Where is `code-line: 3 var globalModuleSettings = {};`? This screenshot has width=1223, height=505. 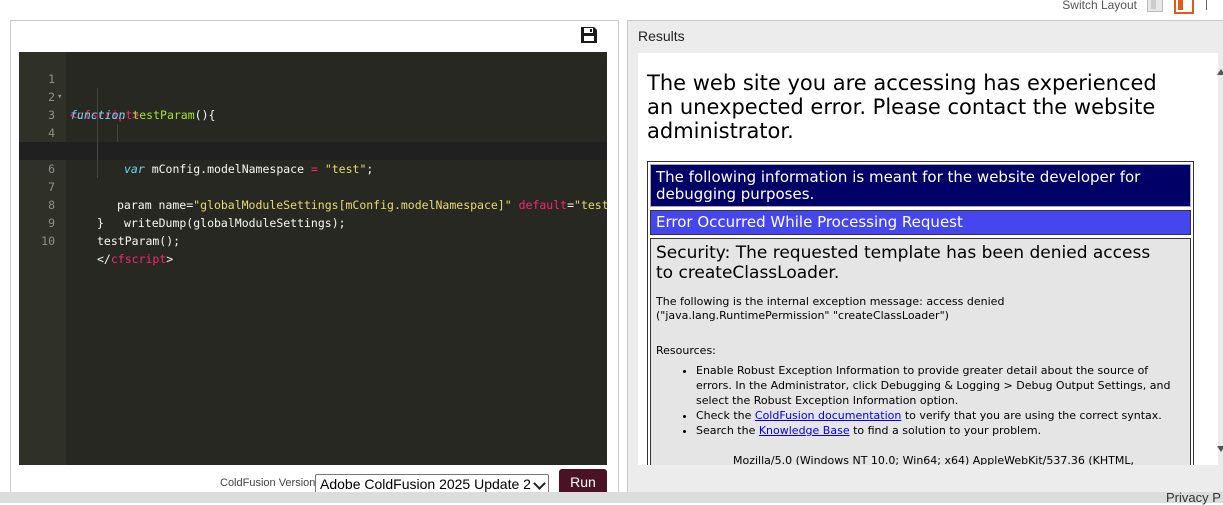
code-line: 3 var globalModuleSettings = {}; is located at coordinates (313, 123).